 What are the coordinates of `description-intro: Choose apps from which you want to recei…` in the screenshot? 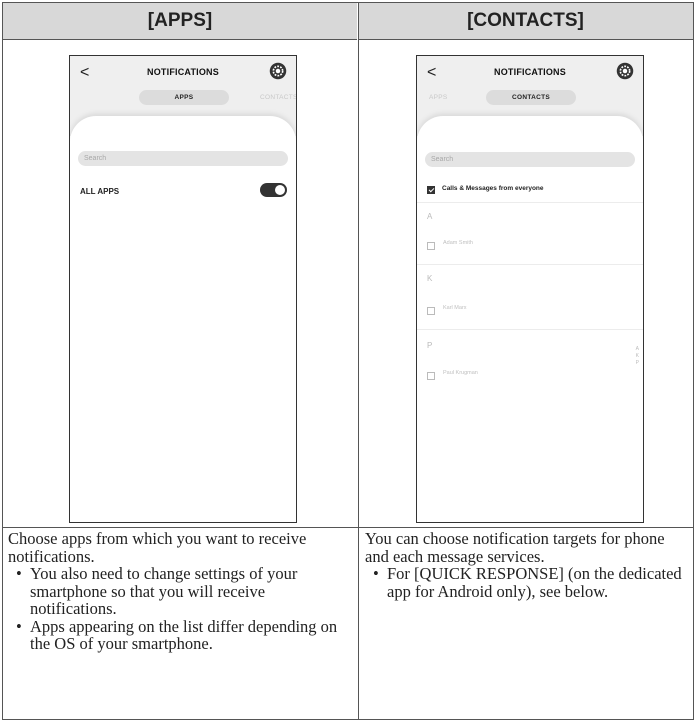 It's located at (157, 547).